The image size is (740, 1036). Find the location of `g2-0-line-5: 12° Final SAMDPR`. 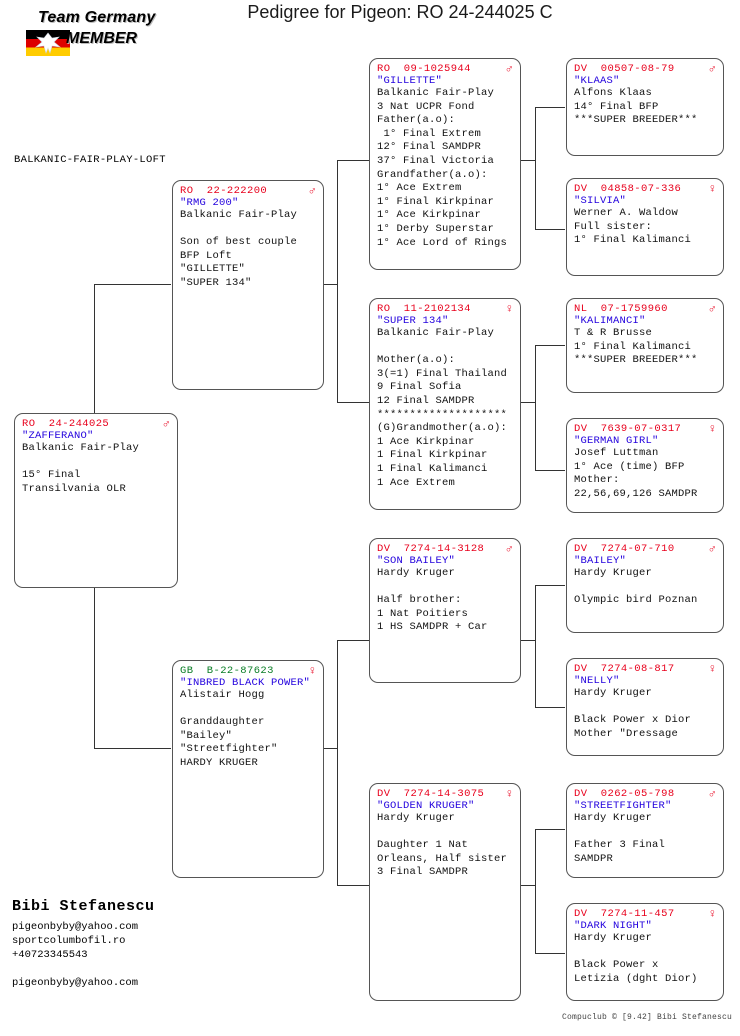

g2-0-line-5: 12° Final SAMDPR is located at coordinates (429, 147).